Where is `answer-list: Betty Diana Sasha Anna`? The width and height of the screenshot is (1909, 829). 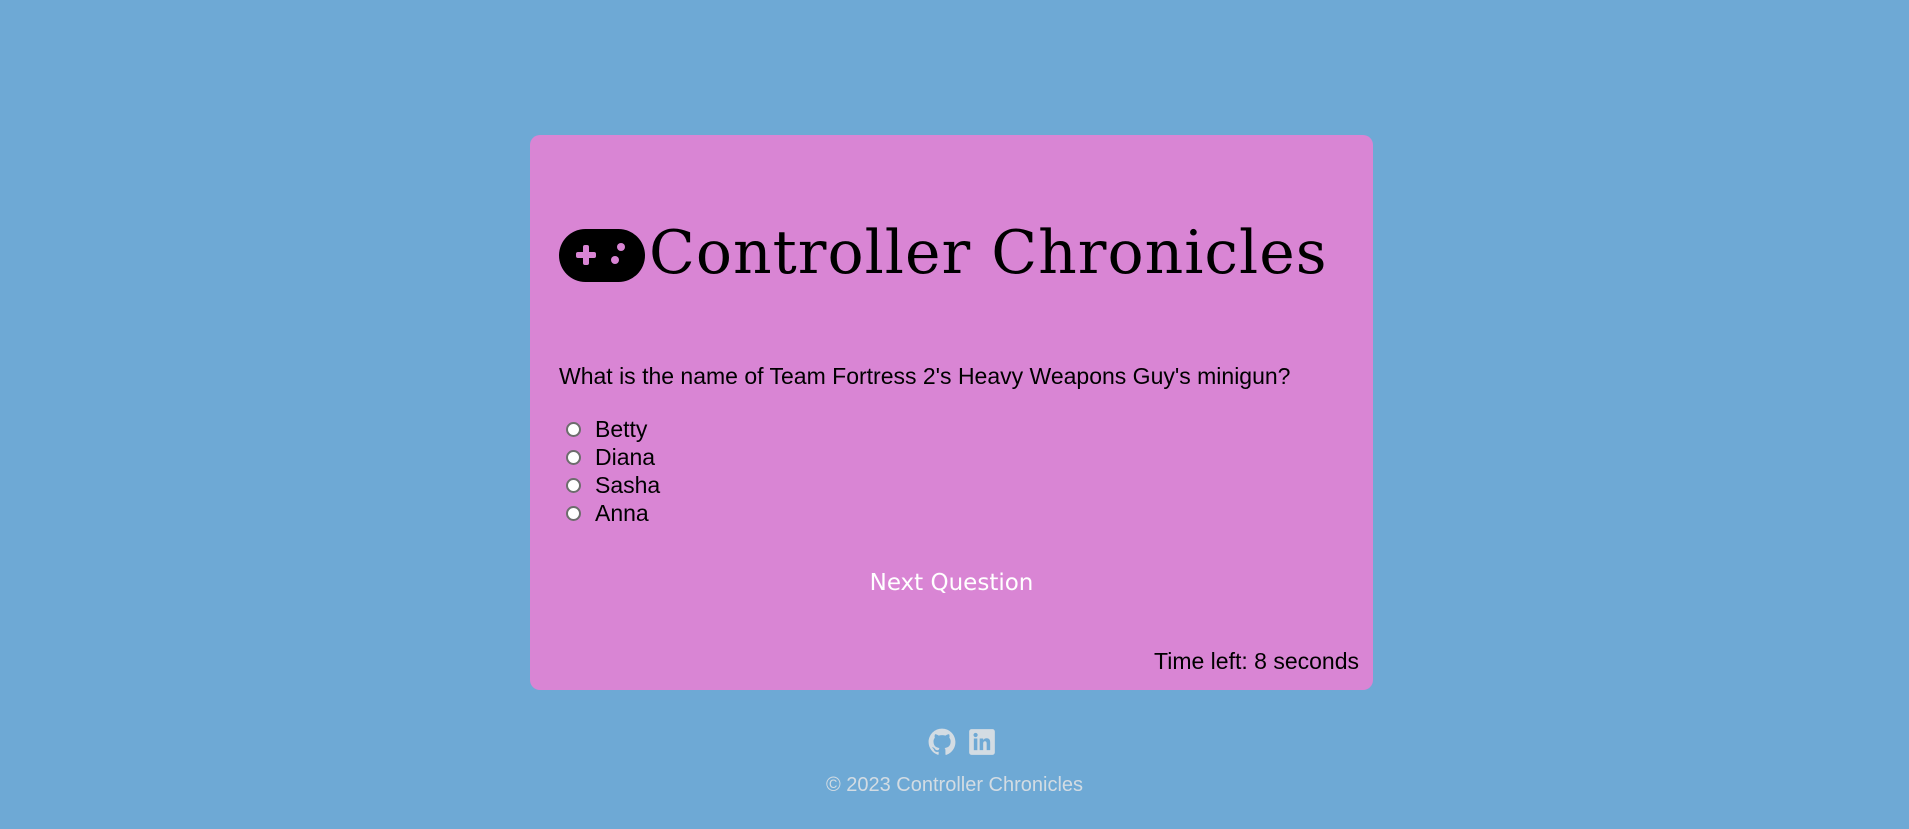
answer-list: Betty Diana Sasha Anna is located at coordinates (613, 471).